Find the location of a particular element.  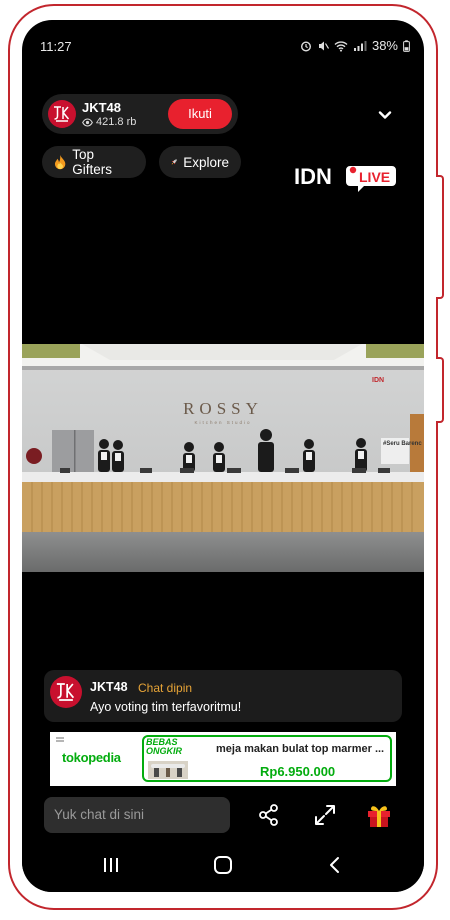

chat-avatar is located at coordinates (66, 692).